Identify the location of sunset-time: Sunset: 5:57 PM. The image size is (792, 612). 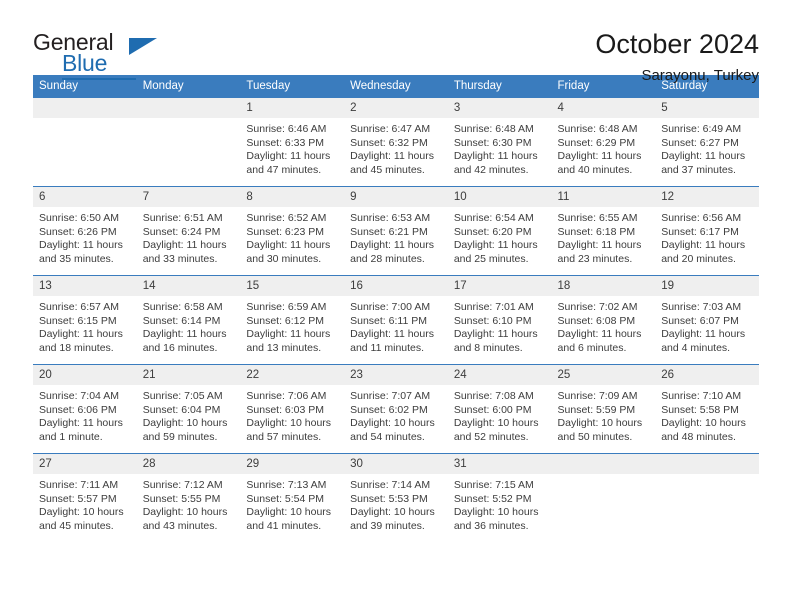
(78, 498).